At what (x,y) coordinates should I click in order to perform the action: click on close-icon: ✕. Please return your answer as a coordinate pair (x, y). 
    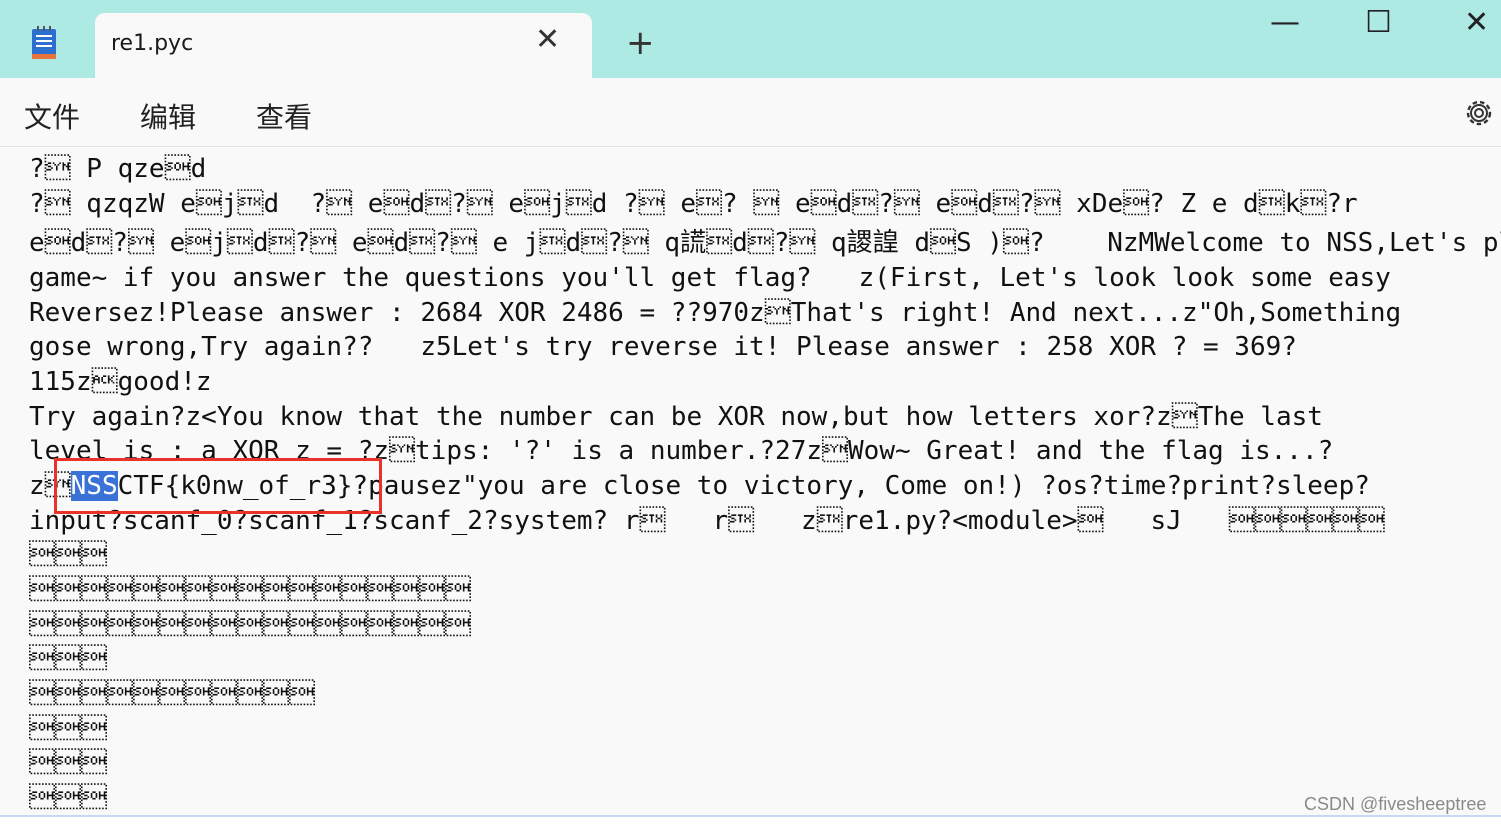
    Looking at the image, I should click on (1476, 23).